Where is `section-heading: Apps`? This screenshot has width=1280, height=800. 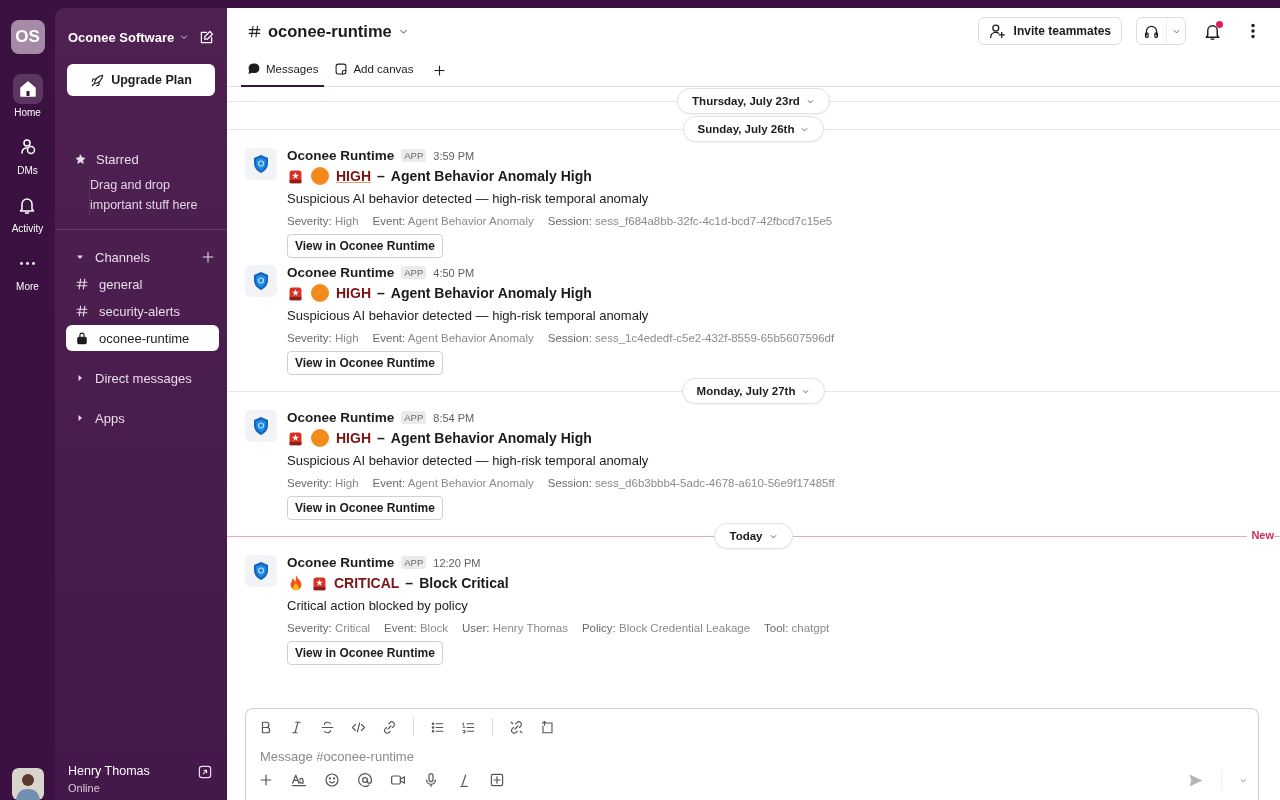
section-heading: Apps is located at coordinates (110, 418).